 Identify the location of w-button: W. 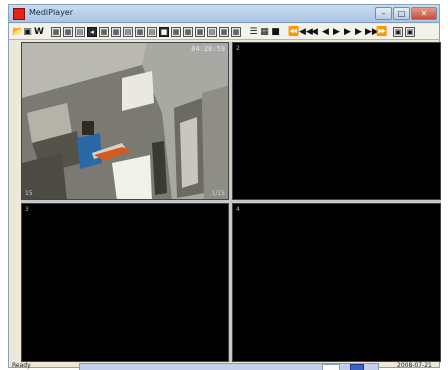
(39, 32).